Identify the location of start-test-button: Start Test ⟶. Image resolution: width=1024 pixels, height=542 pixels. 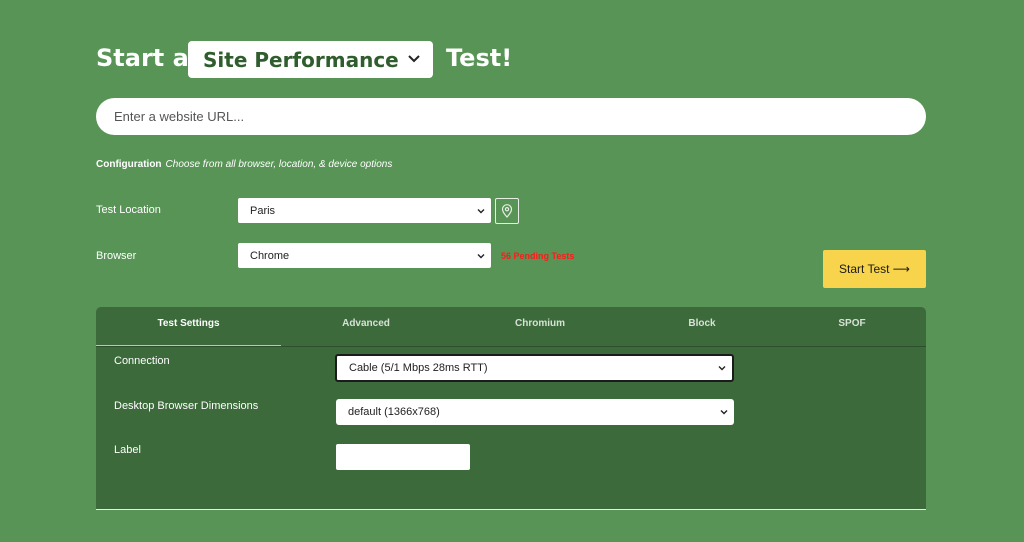
(874, 269).